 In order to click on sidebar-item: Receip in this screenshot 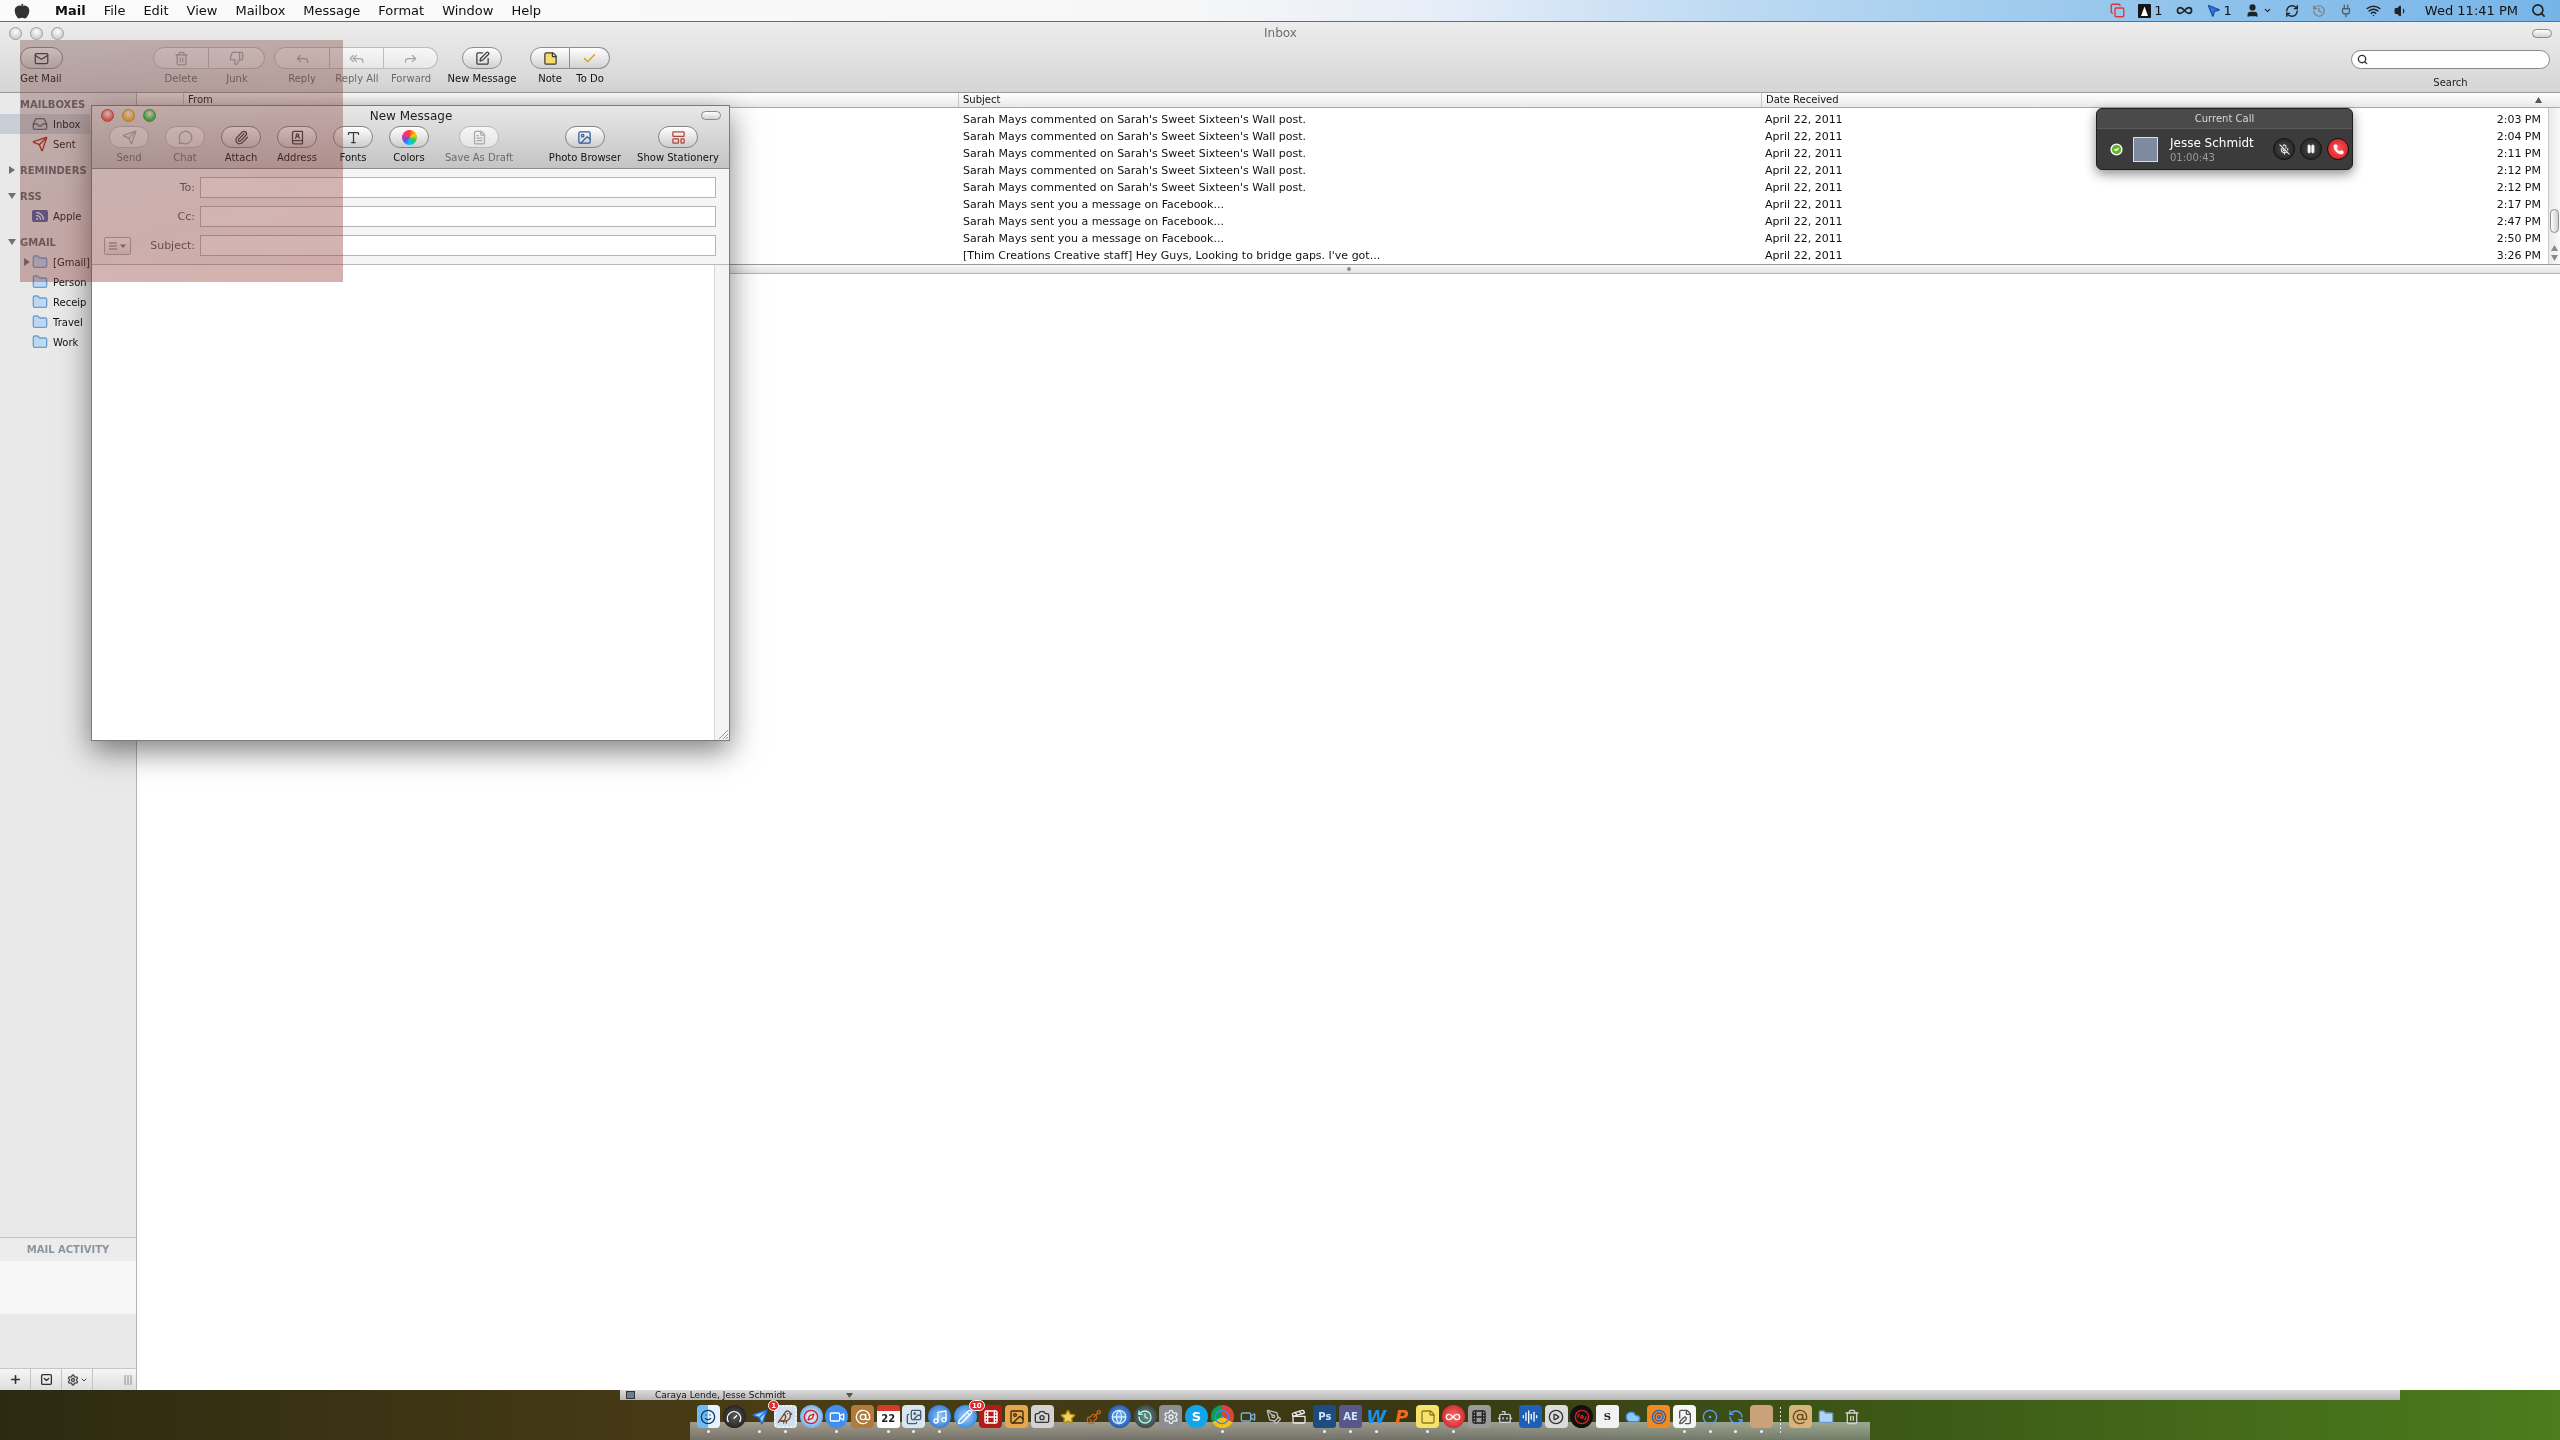, I will do `click(45, 302)`.